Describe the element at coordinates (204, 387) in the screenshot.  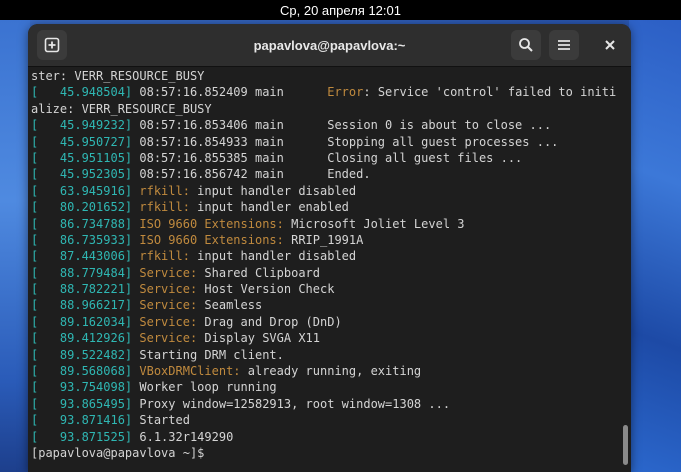
I see `log-text: Worker loop running` at that location.